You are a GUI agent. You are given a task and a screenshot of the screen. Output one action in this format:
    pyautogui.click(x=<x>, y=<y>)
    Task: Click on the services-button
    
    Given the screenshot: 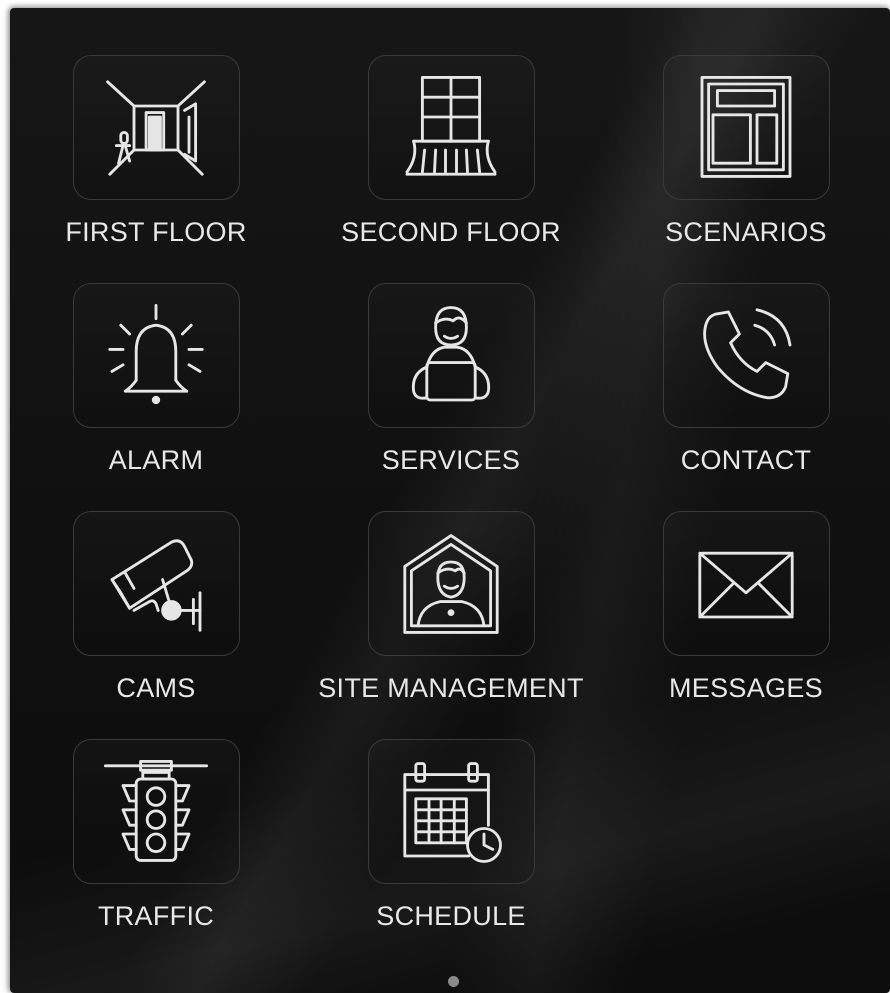 What is the action you would take?
    pyautogui.click(x=451, y=355)
    